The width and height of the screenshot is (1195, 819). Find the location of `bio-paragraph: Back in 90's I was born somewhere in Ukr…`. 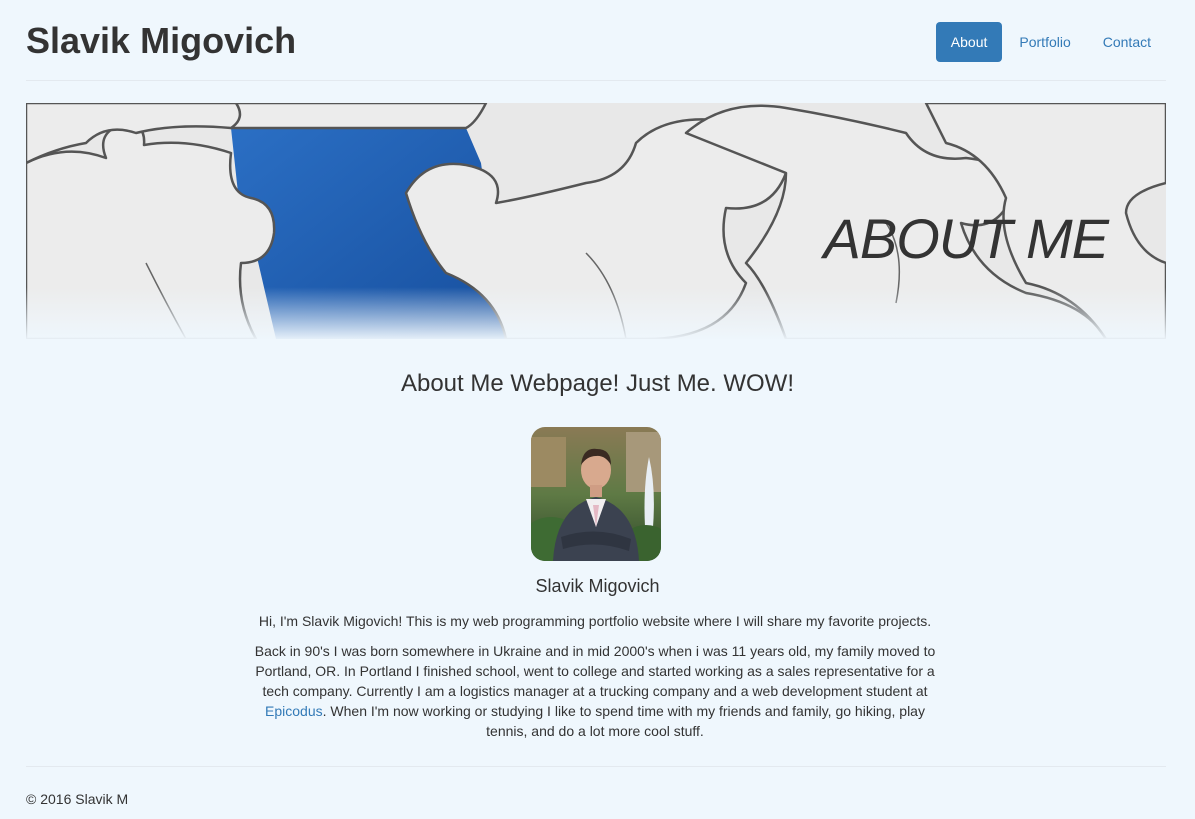

bio-paragraph: Back in 90's I was born somewhere in Ukr… is located at coordinates (595, 691).